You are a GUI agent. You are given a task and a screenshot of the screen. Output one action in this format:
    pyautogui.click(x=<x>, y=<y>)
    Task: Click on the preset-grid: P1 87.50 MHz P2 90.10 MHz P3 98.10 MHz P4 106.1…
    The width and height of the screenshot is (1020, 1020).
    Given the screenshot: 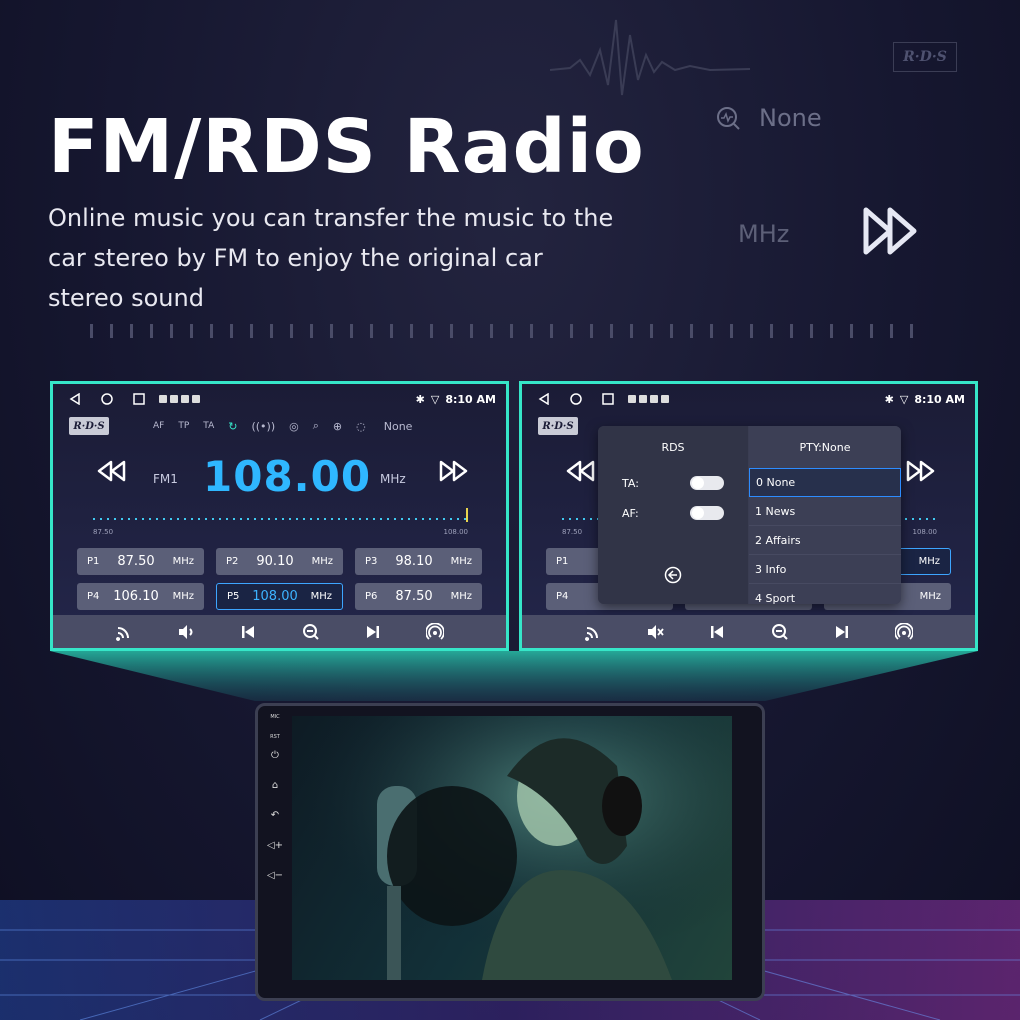 What is the action you would take?
    pyautogui.click(x=282, y=579)
    